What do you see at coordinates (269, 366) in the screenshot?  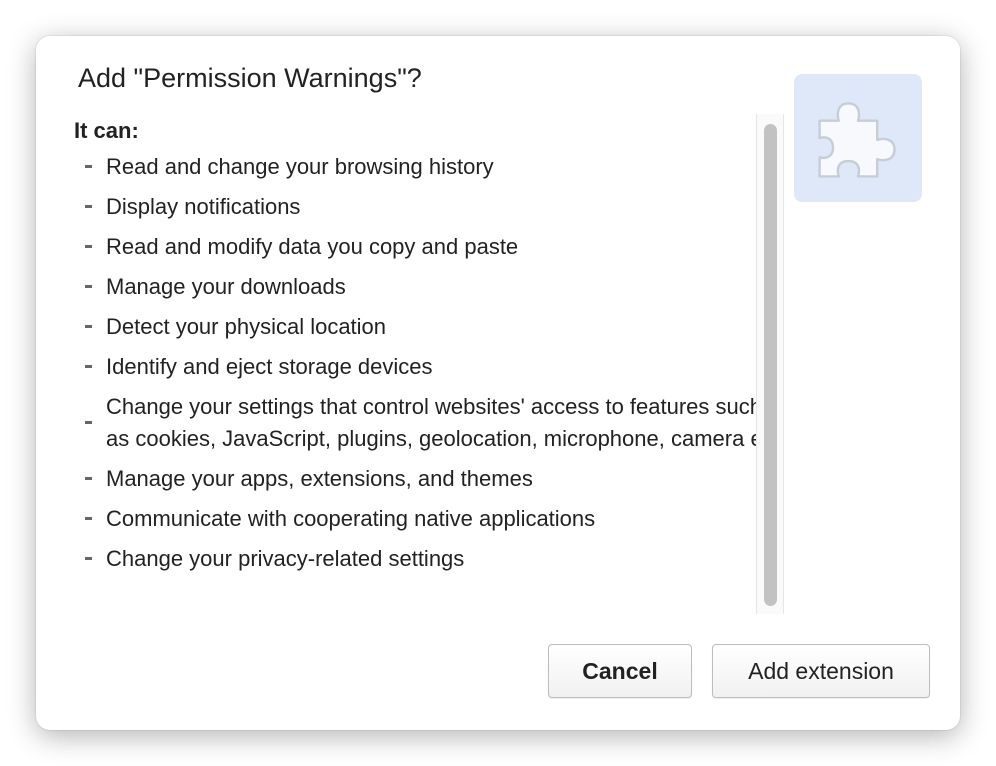 I see `permission-text: Identify and eject storage devices` at bounding box center [269, 366].